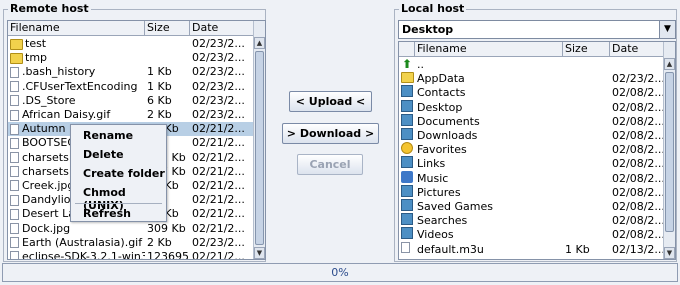 The width and height of the screenshot is (680, 285). What do you see at coordinates (80, 86) in the screenshot?
I see `filename-cell: .CFUserTextEncoding` at bounding box center [80, 86].